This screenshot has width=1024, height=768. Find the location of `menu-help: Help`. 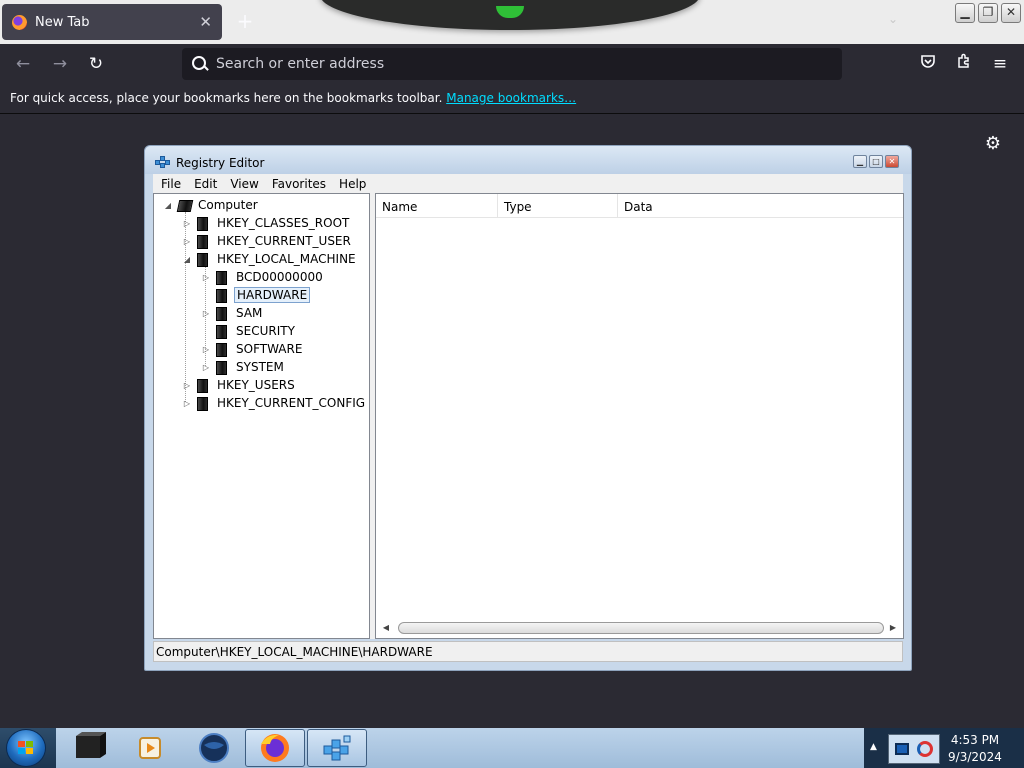

menu-help: Help is located at coordinates (352, 184).